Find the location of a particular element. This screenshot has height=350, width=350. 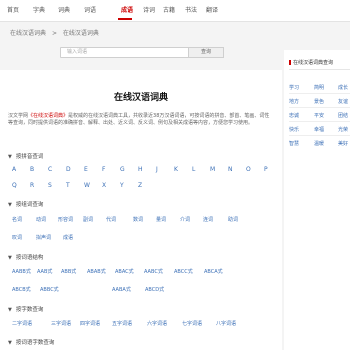

structure-tag: 动词 is located at coordinates (41, 219).